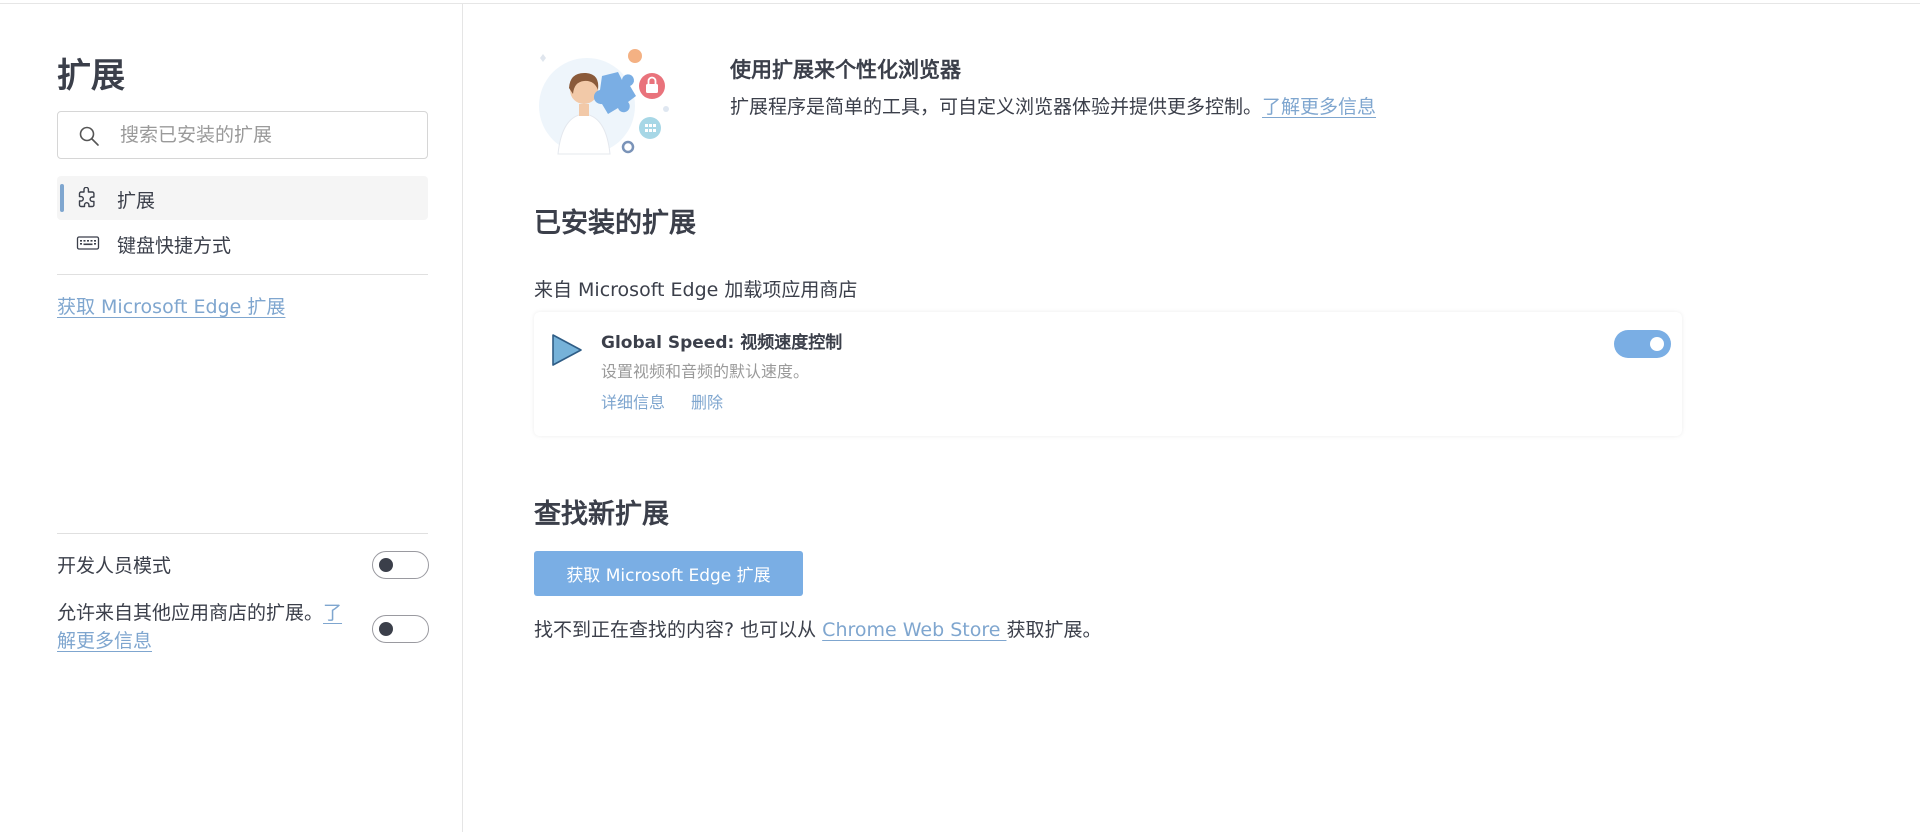 Image resolution: width=1920 pixels, height=832 pixels. What do you see at coordinates (87, 199) in the screenshot?
I see `puzzle-icon` at bounding box center [87, 199].